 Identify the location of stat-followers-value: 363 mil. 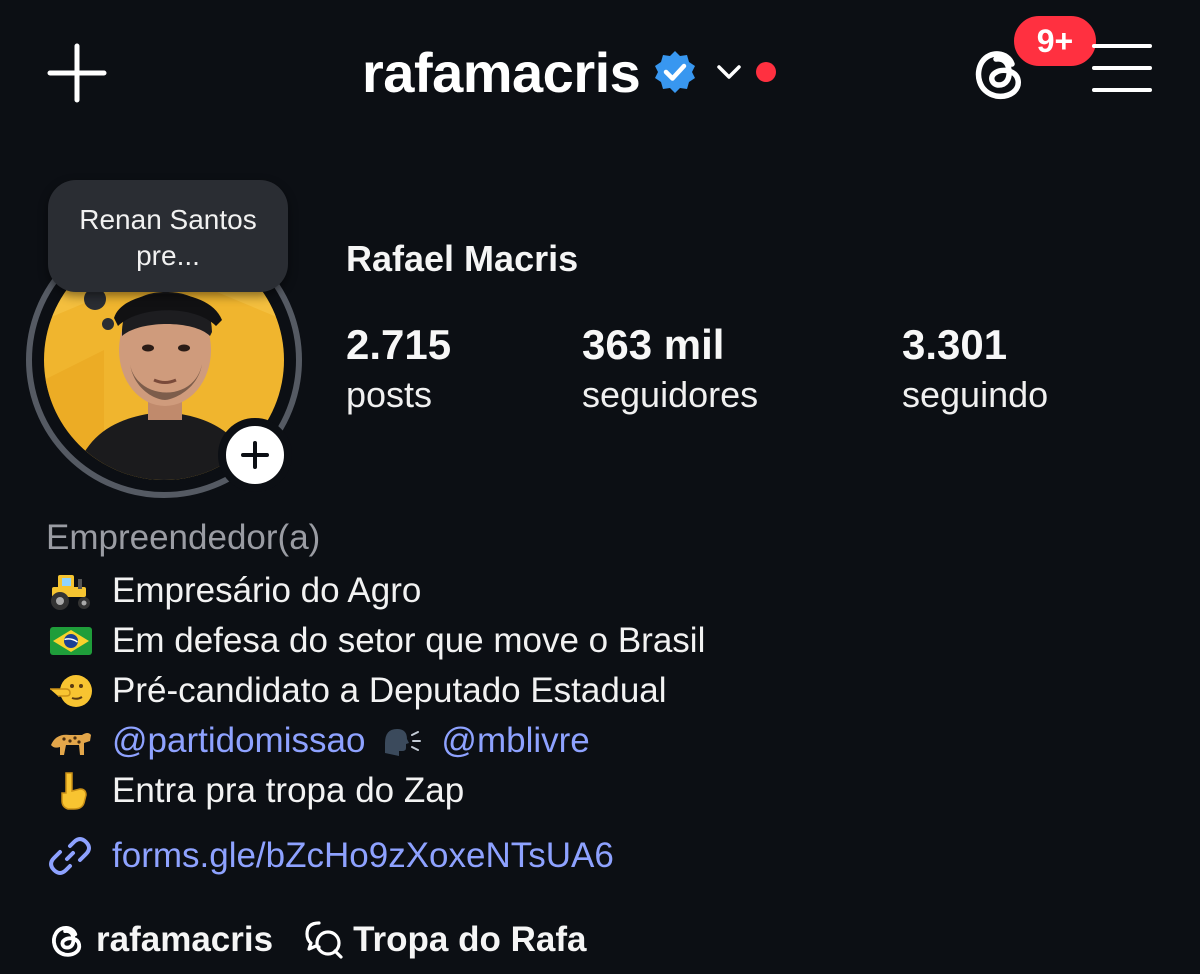
(653, 344).